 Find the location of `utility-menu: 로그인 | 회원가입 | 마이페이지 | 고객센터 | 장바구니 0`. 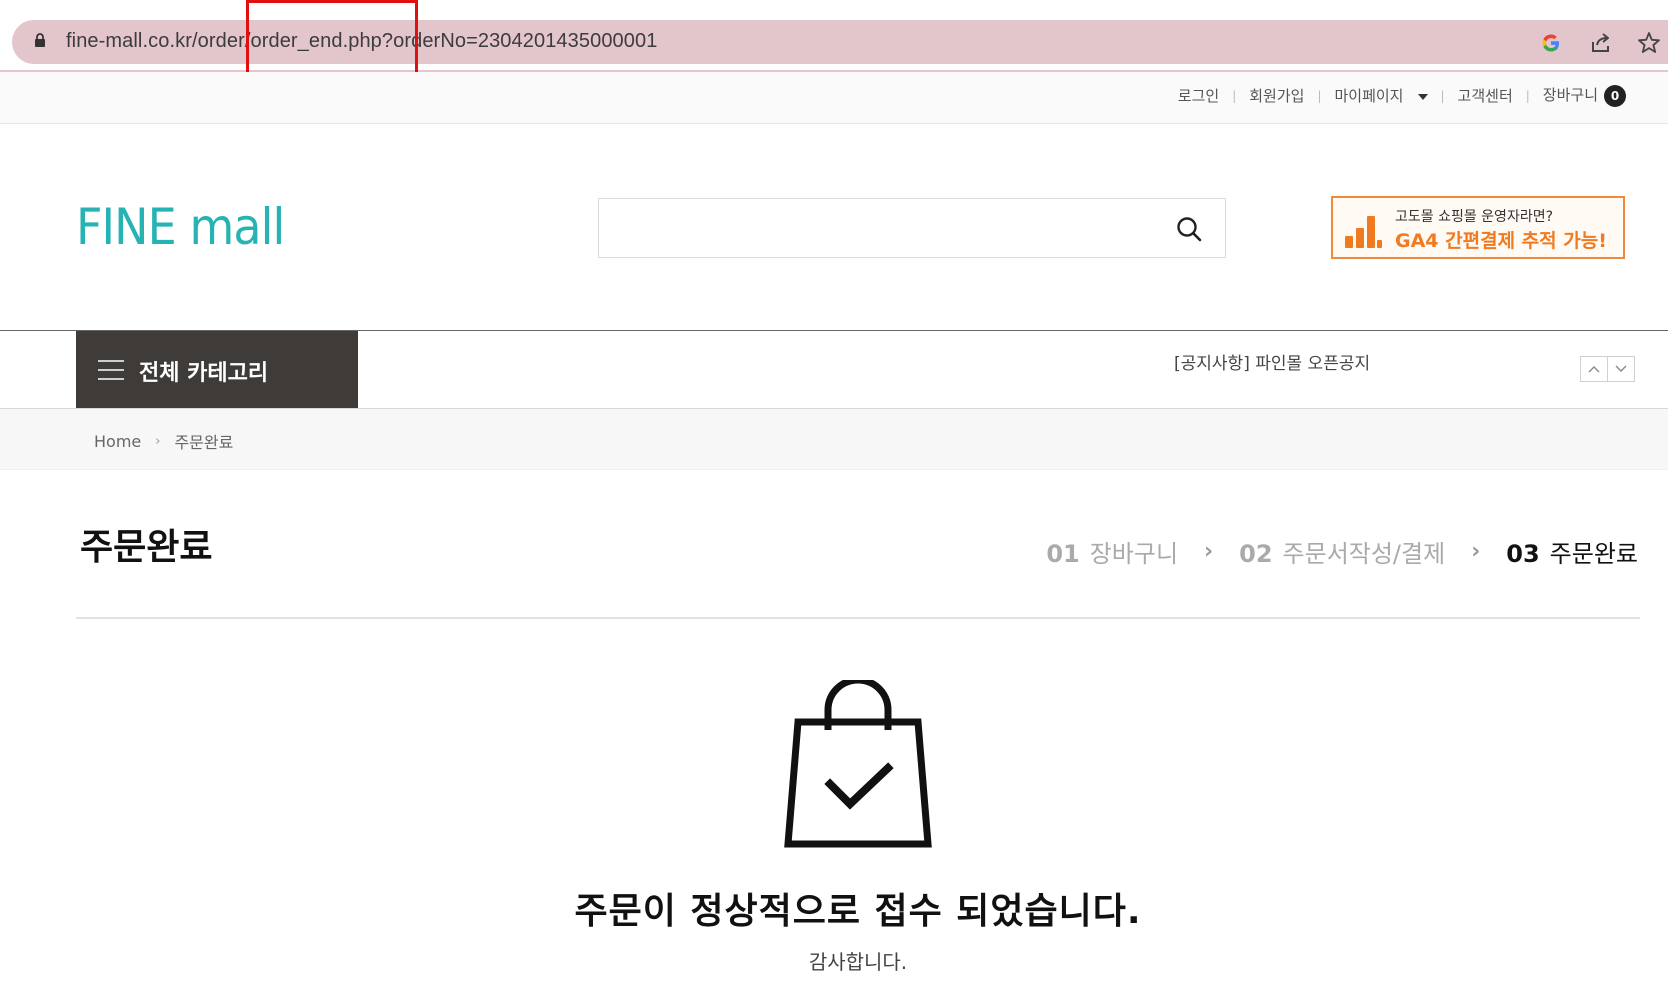

utility-menu: 로그인 | 회원가입 | 마이페이지 | 고객센터 | 장바구니 0 is located at coordinates (1402, 95).